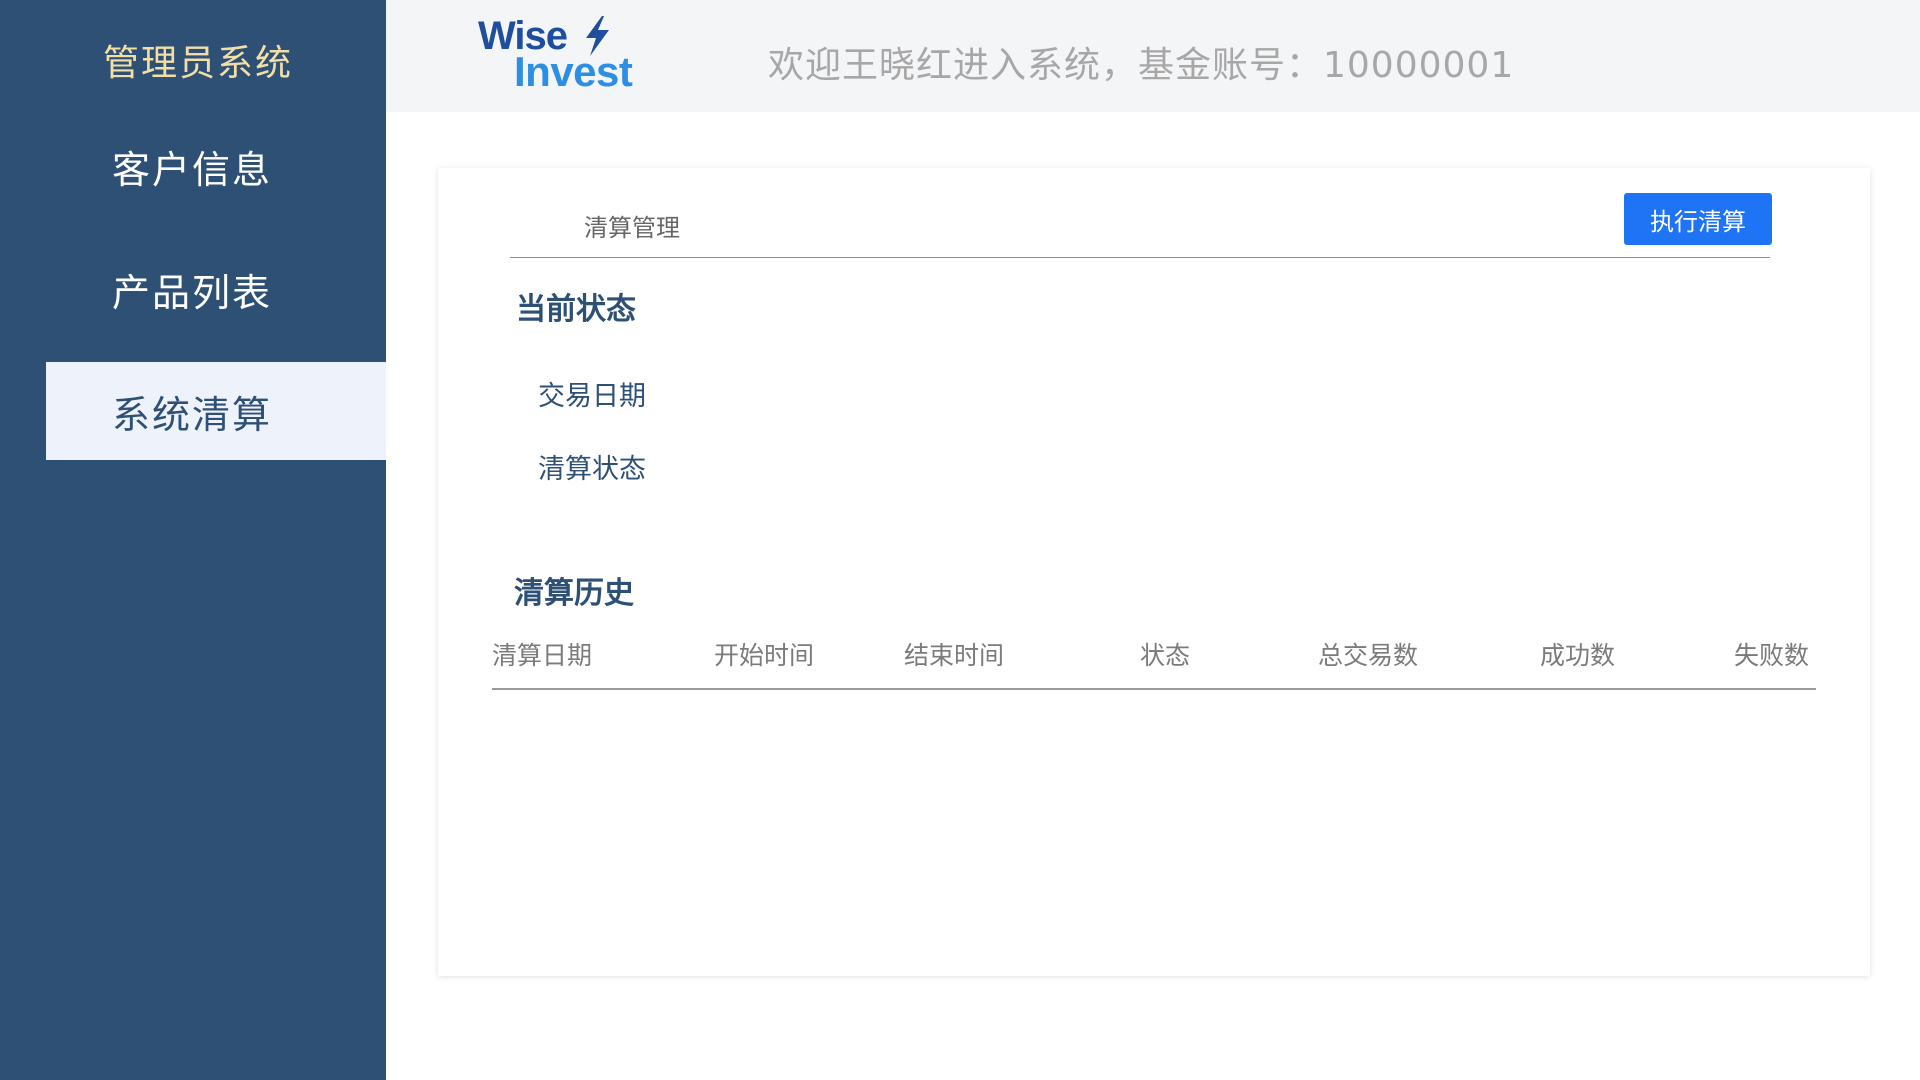 The width and height of the screenshot is (1920, 1080). I want to click on current-status-heading: 当前状态, so click(576, 309).